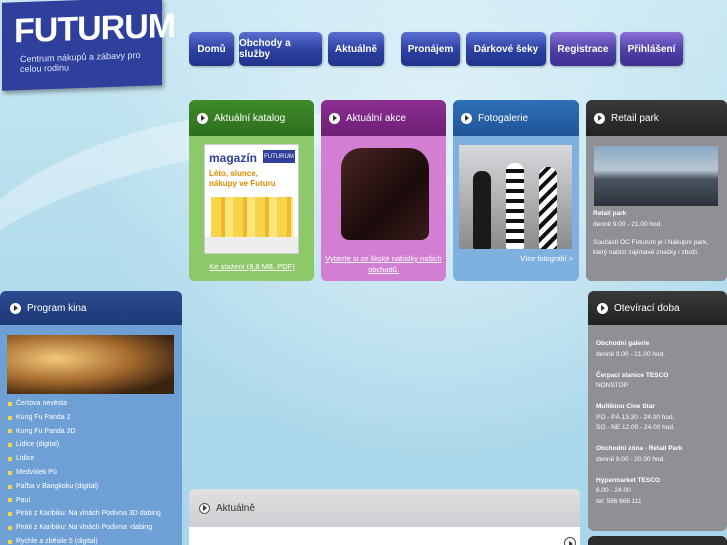 The image size is (727, 545). I want to click on list-item: Paul, so click(84, 501).